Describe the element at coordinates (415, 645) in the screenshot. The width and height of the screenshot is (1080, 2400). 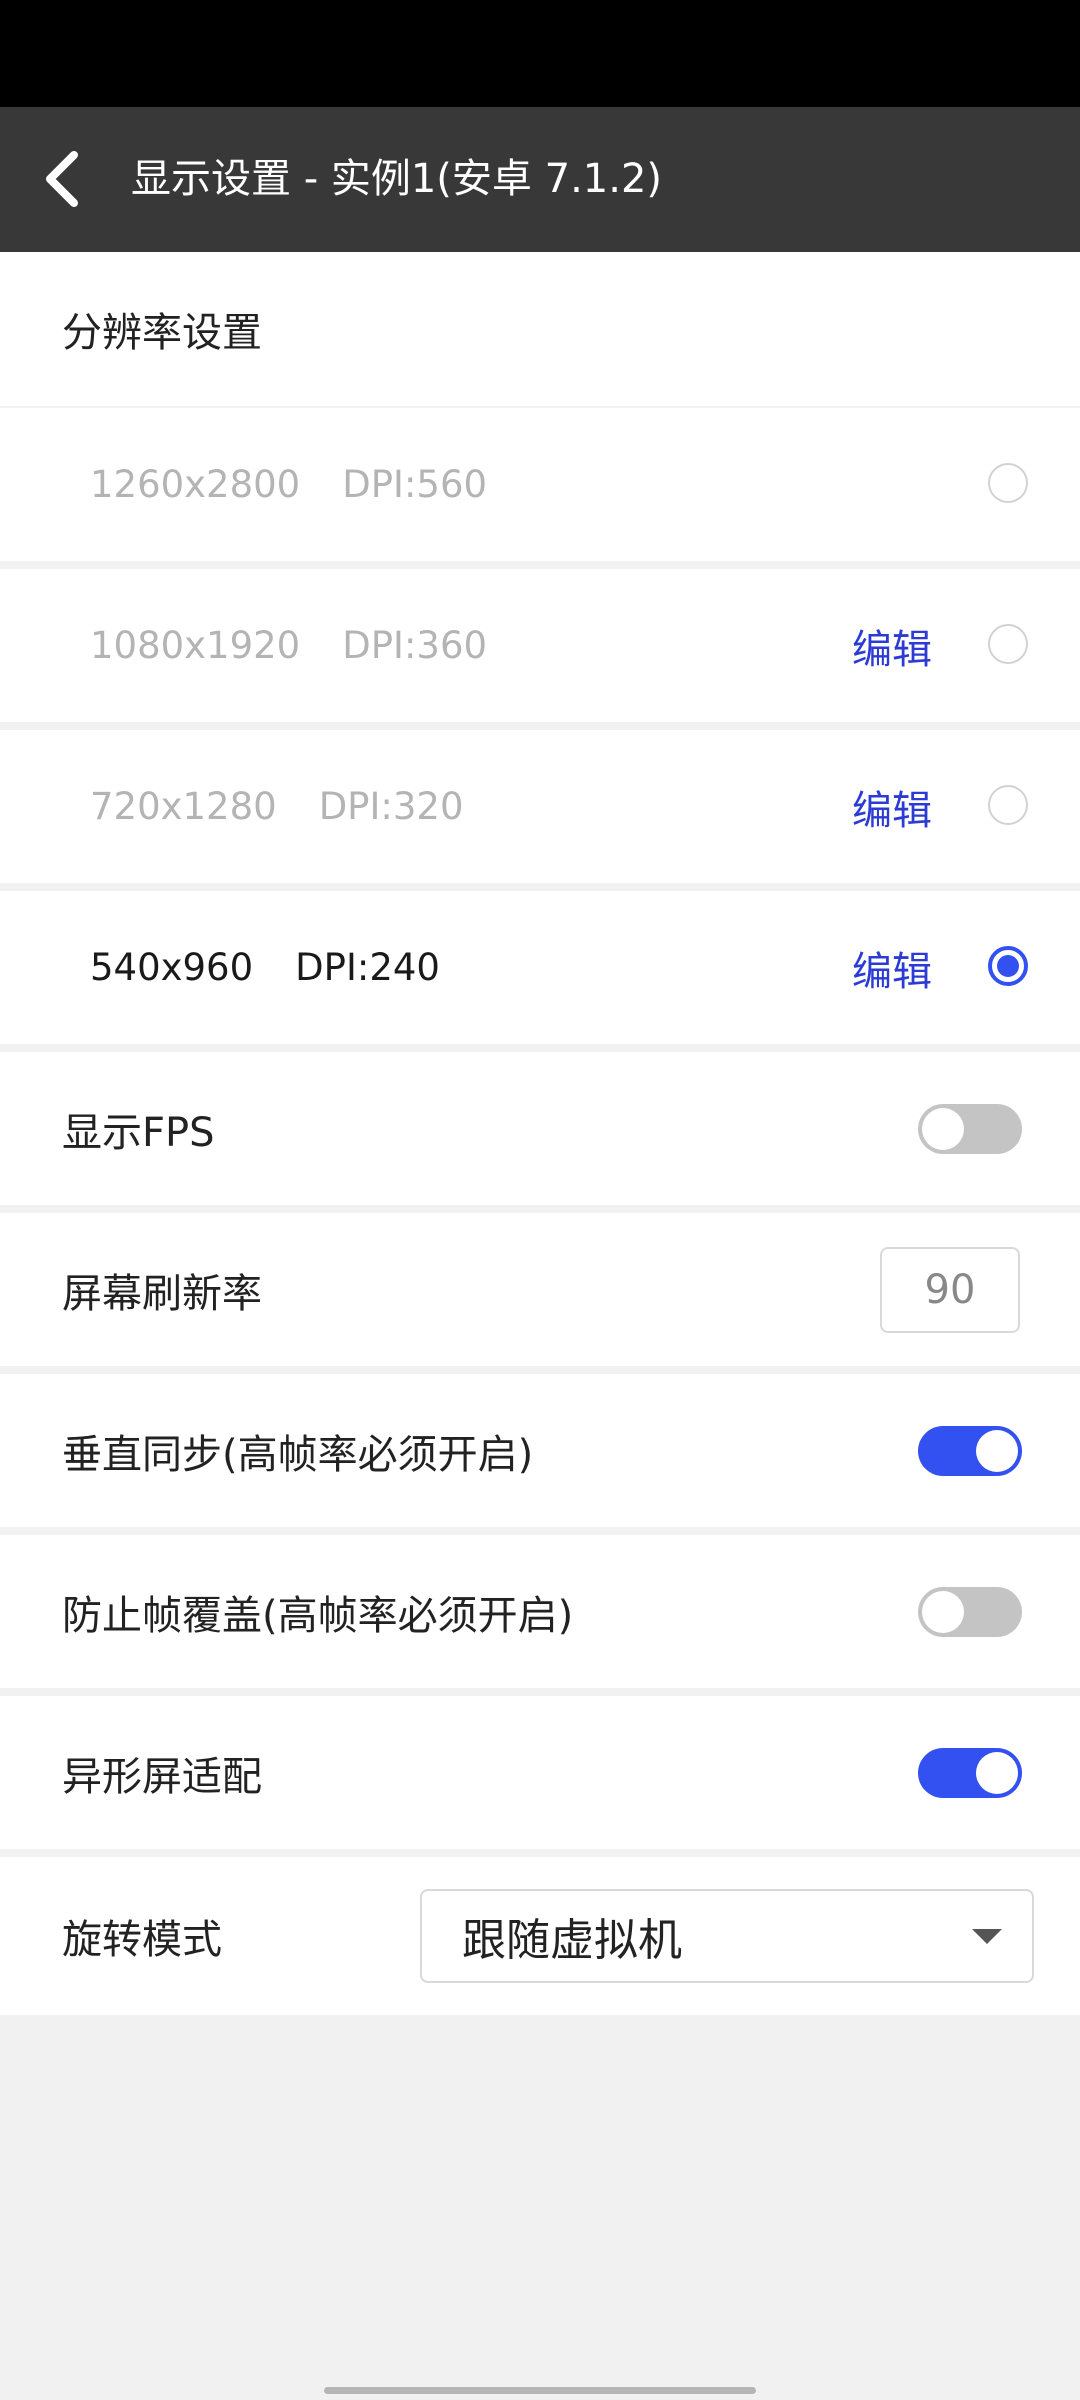
I see `dpi-value: DPI:360` at that location.